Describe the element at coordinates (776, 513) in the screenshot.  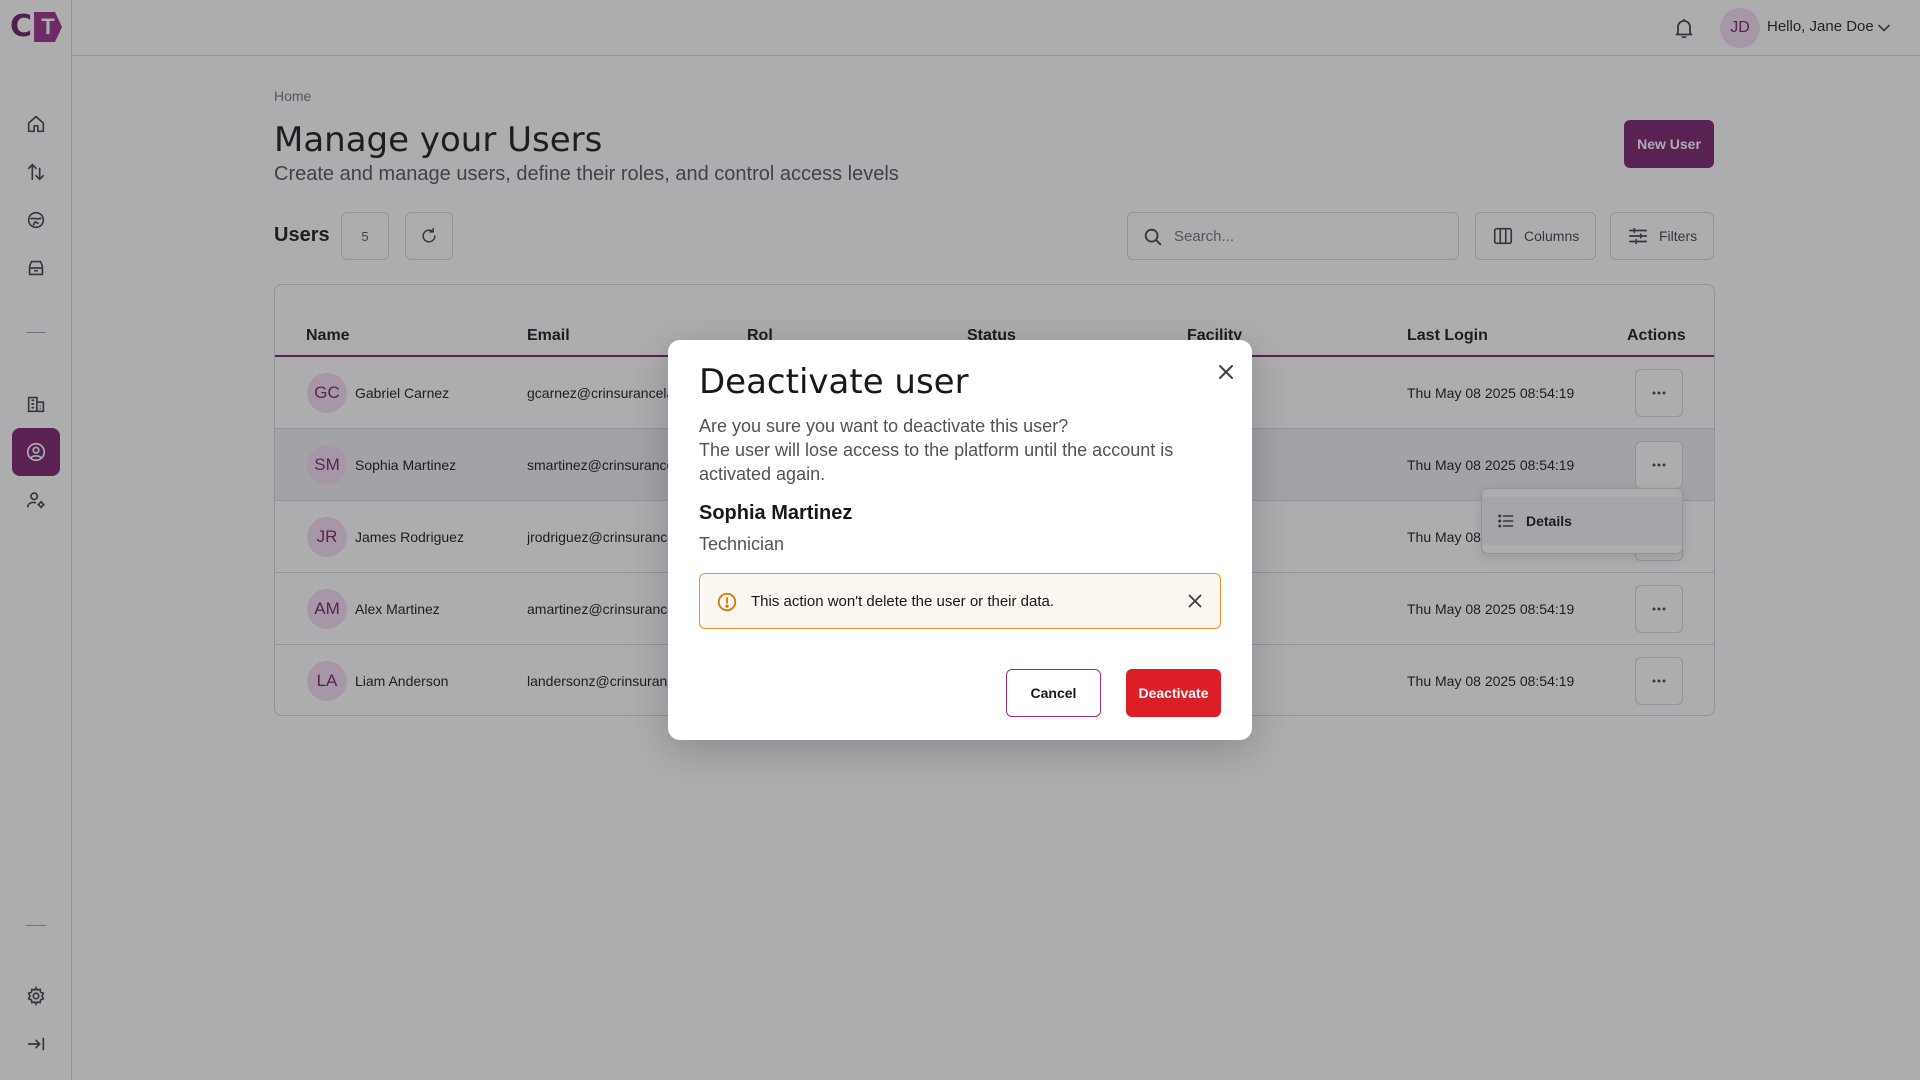
I see `dialog-user-name: Sophia Martinez` at that location.